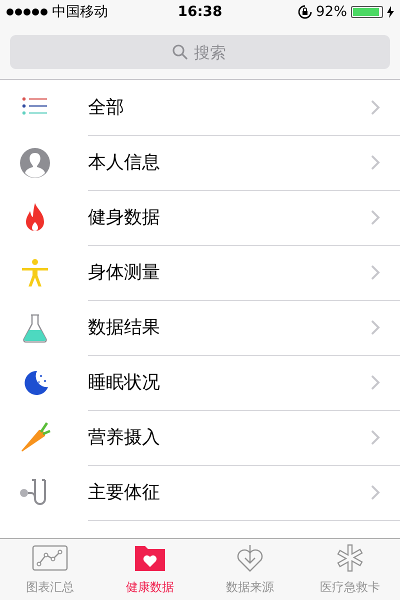 The height and width of the screenshot is (600, 400). Describe the element at coordinates (124, 217) in the screenshot. I see `category-label: 健身数据` at that location.